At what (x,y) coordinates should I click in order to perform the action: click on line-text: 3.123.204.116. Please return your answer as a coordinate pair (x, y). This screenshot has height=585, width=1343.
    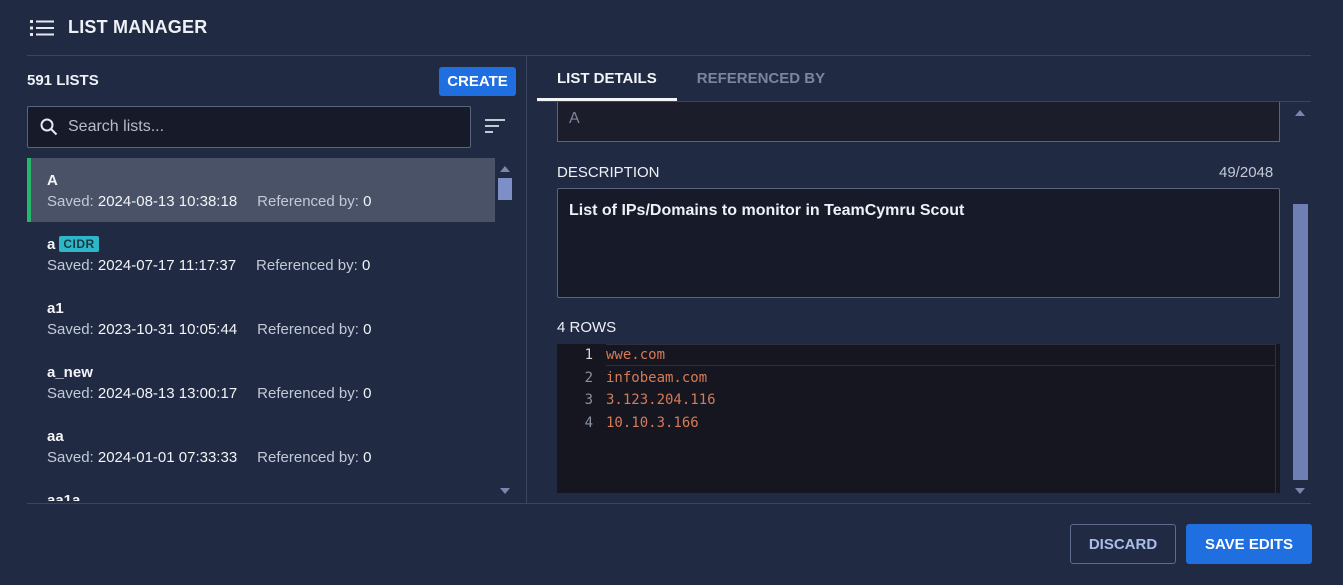
    Looking at the image, I should click on (661, 400).